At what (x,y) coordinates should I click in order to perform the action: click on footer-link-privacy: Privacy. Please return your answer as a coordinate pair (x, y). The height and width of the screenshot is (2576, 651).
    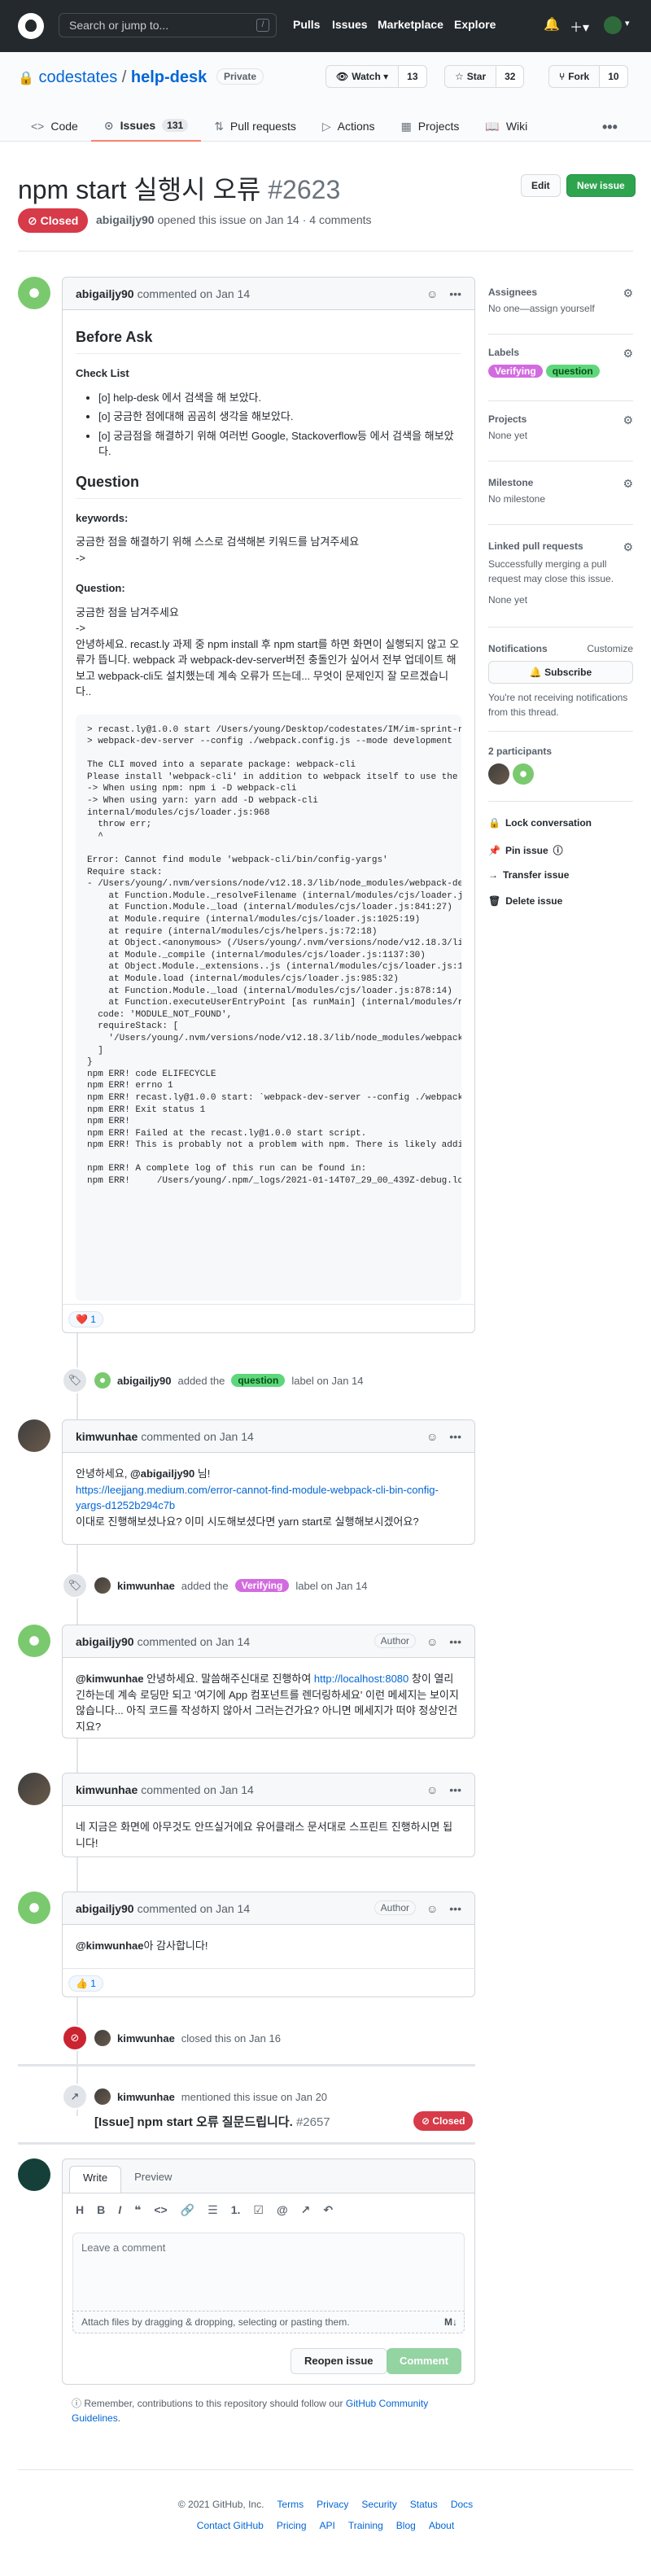
    Looking at the image, I should click on (332, 2504).